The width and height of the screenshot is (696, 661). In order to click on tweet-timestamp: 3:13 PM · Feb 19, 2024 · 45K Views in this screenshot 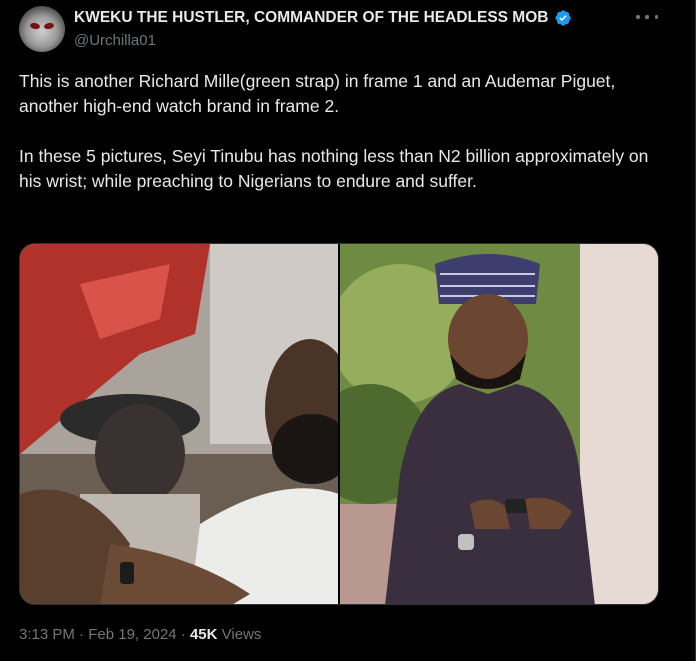, I will do `click(140, 634)`.